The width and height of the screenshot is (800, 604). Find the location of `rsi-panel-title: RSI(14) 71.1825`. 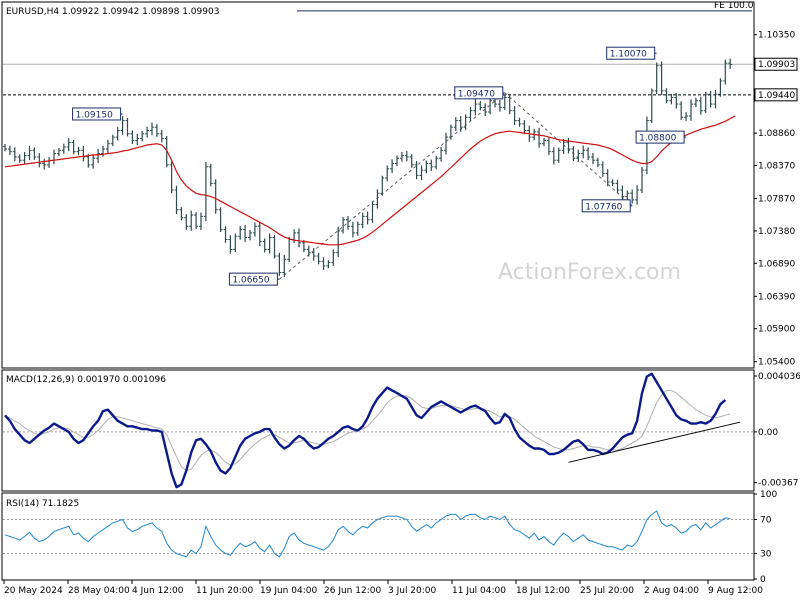

rsi-panel-title: RSI(14) 71.1825 is located at coordinates (42, 504).